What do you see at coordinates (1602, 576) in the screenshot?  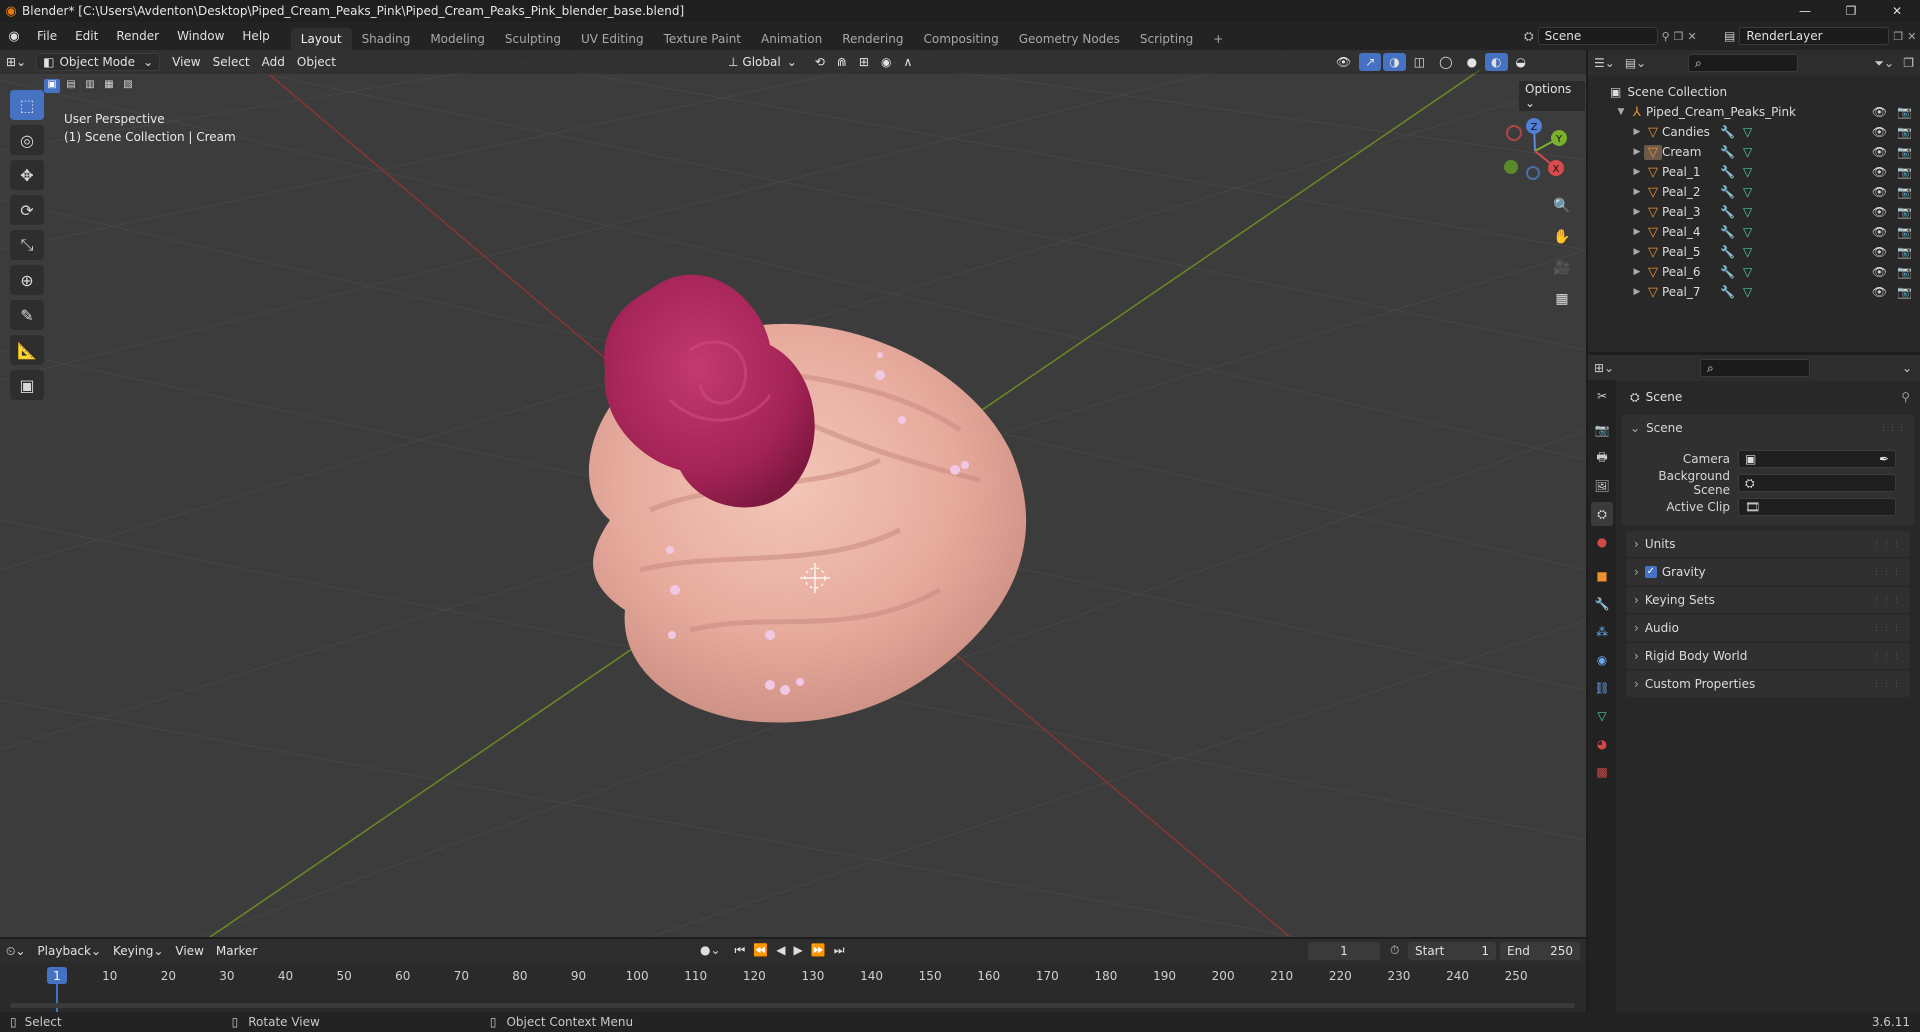 I see `object-tab-icon: ■` at bounding box center [1602, 576].